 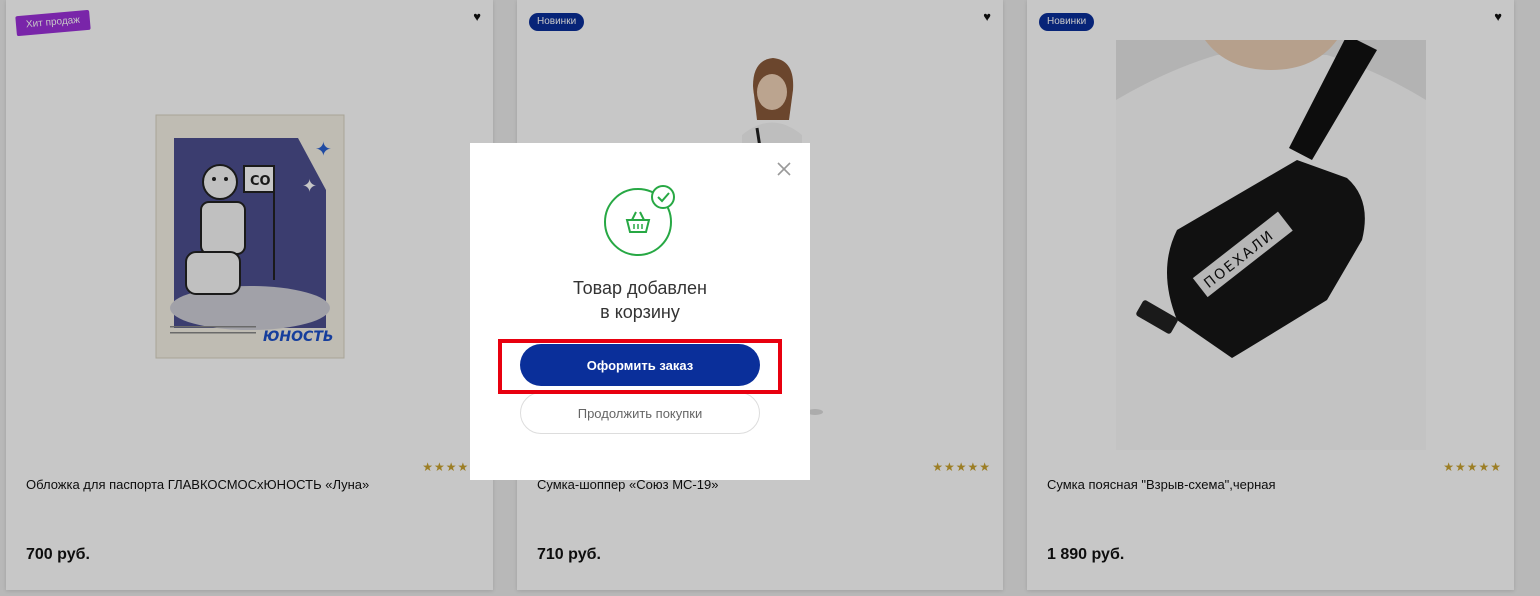 I want to click on basket-check-icon, so click(x=639, y=220).